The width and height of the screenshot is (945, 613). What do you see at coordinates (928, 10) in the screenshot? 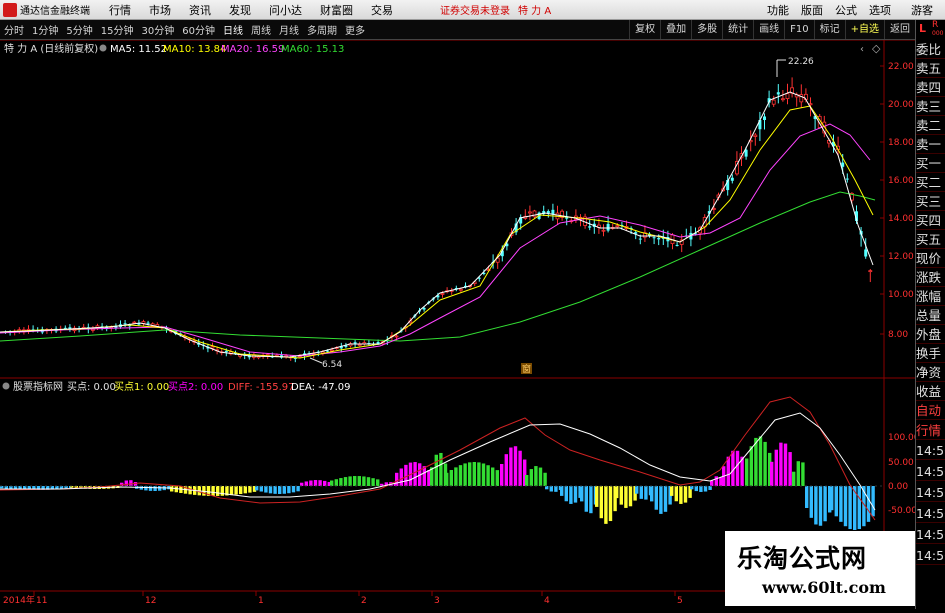
I see `guest-label: 游客` at bounding box center [928, 10].